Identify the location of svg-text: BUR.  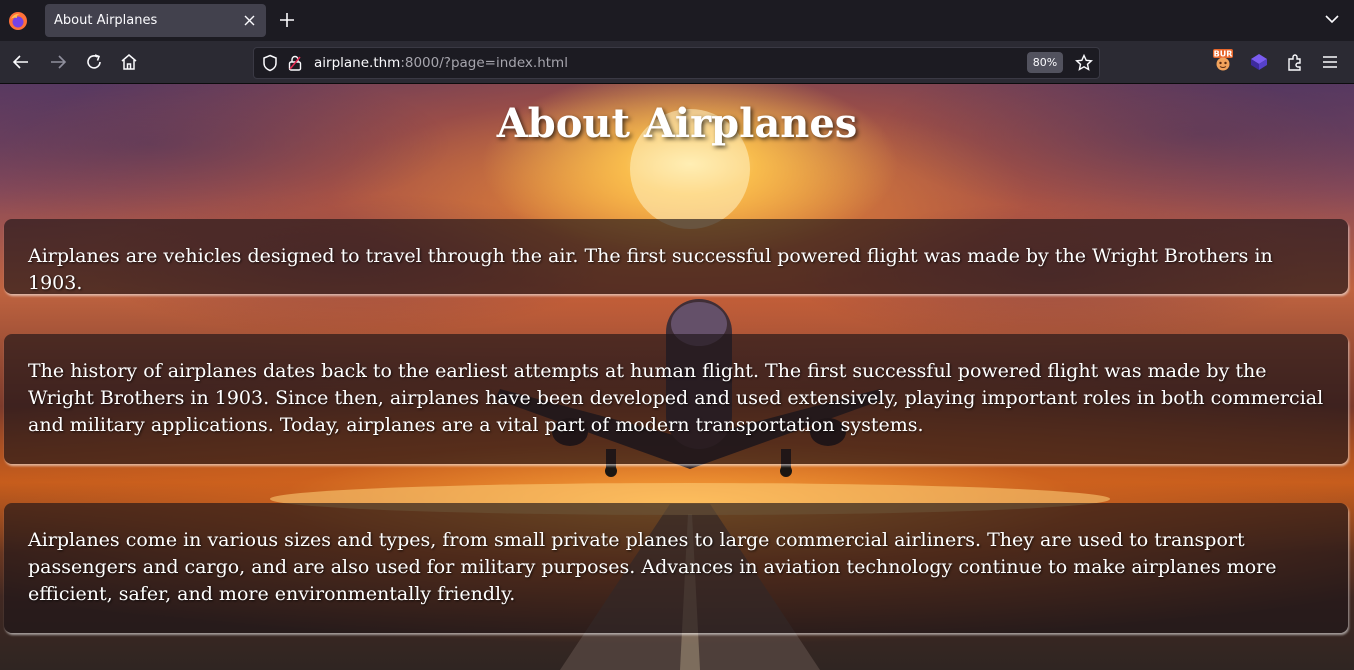
(1223, 54).